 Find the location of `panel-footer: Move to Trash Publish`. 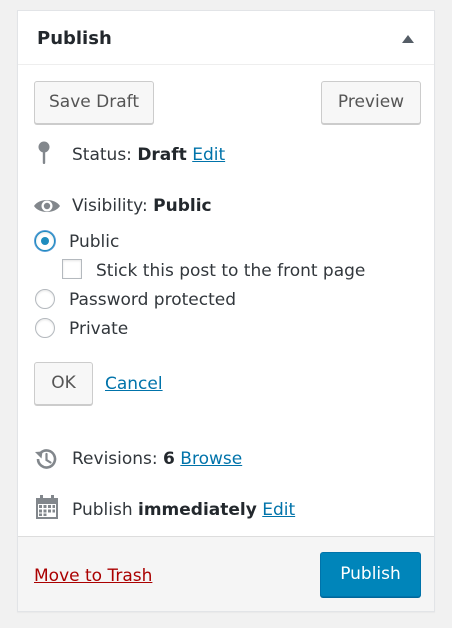

panel-footer: Move to Trash Publish is located at coordinates (226, 573).